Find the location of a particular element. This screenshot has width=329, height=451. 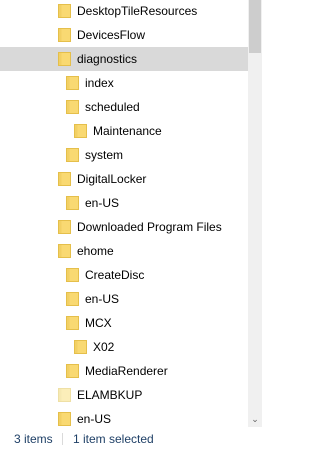

tree-item: MediaRenderer is located at coordinates (124, 371).